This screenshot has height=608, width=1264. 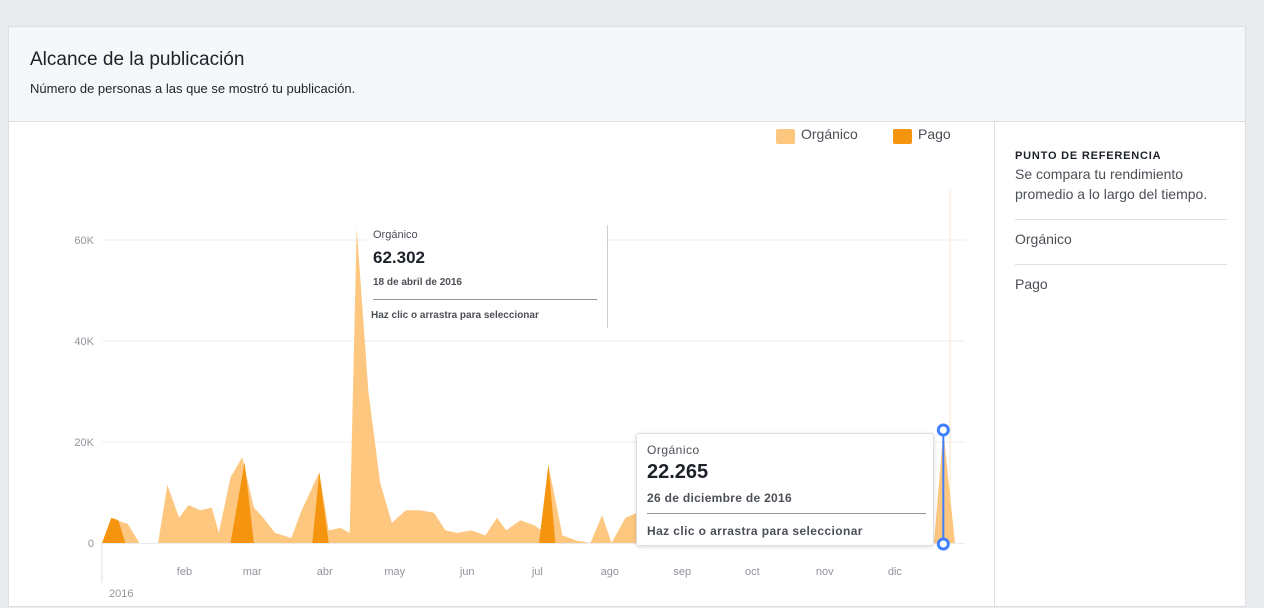 I want to click on tooltip-selected-date: 26 de diciembre de 2016, so click(x=719, y=498).